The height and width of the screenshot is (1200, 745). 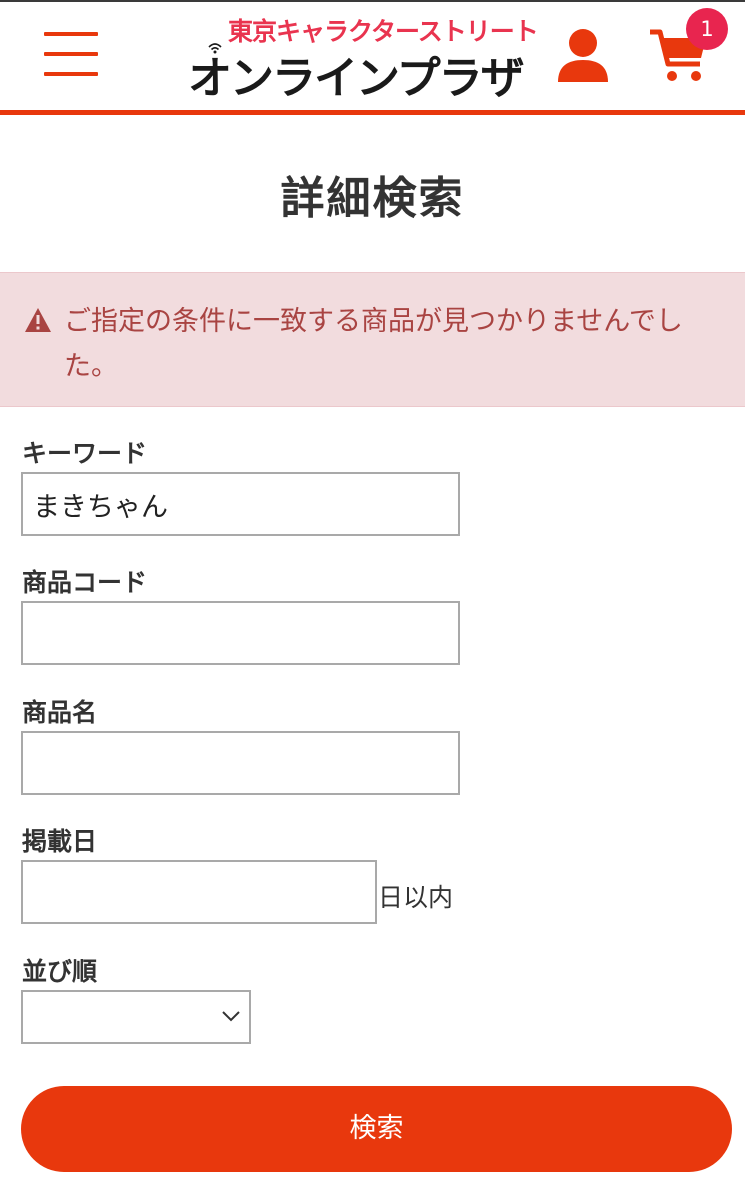 I want to click on chevron-down-icon, so click(x=231, y=1016).